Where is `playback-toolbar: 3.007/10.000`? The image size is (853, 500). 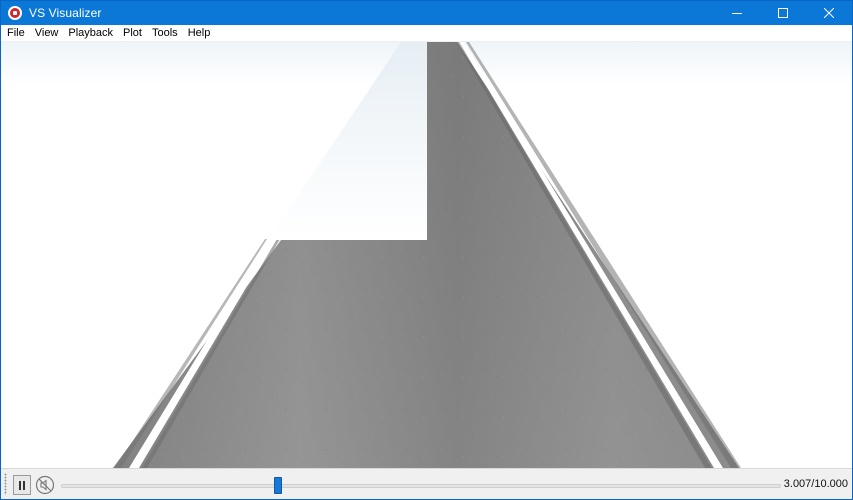
playback-toolbar: 3.007/10.000 is located at coordinates (426, 483).